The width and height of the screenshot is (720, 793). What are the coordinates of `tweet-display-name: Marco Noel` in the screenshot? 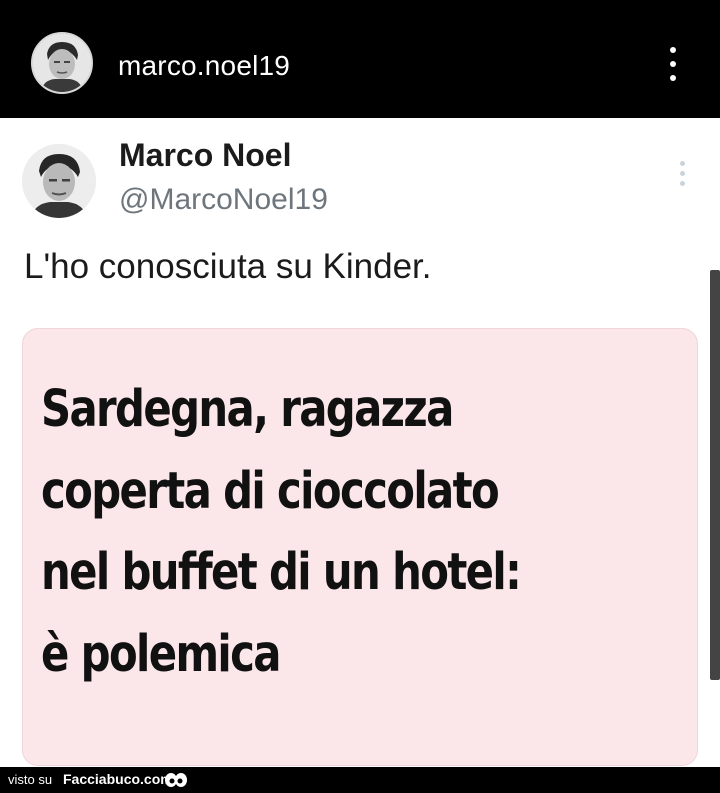 It's located at (205, 155).